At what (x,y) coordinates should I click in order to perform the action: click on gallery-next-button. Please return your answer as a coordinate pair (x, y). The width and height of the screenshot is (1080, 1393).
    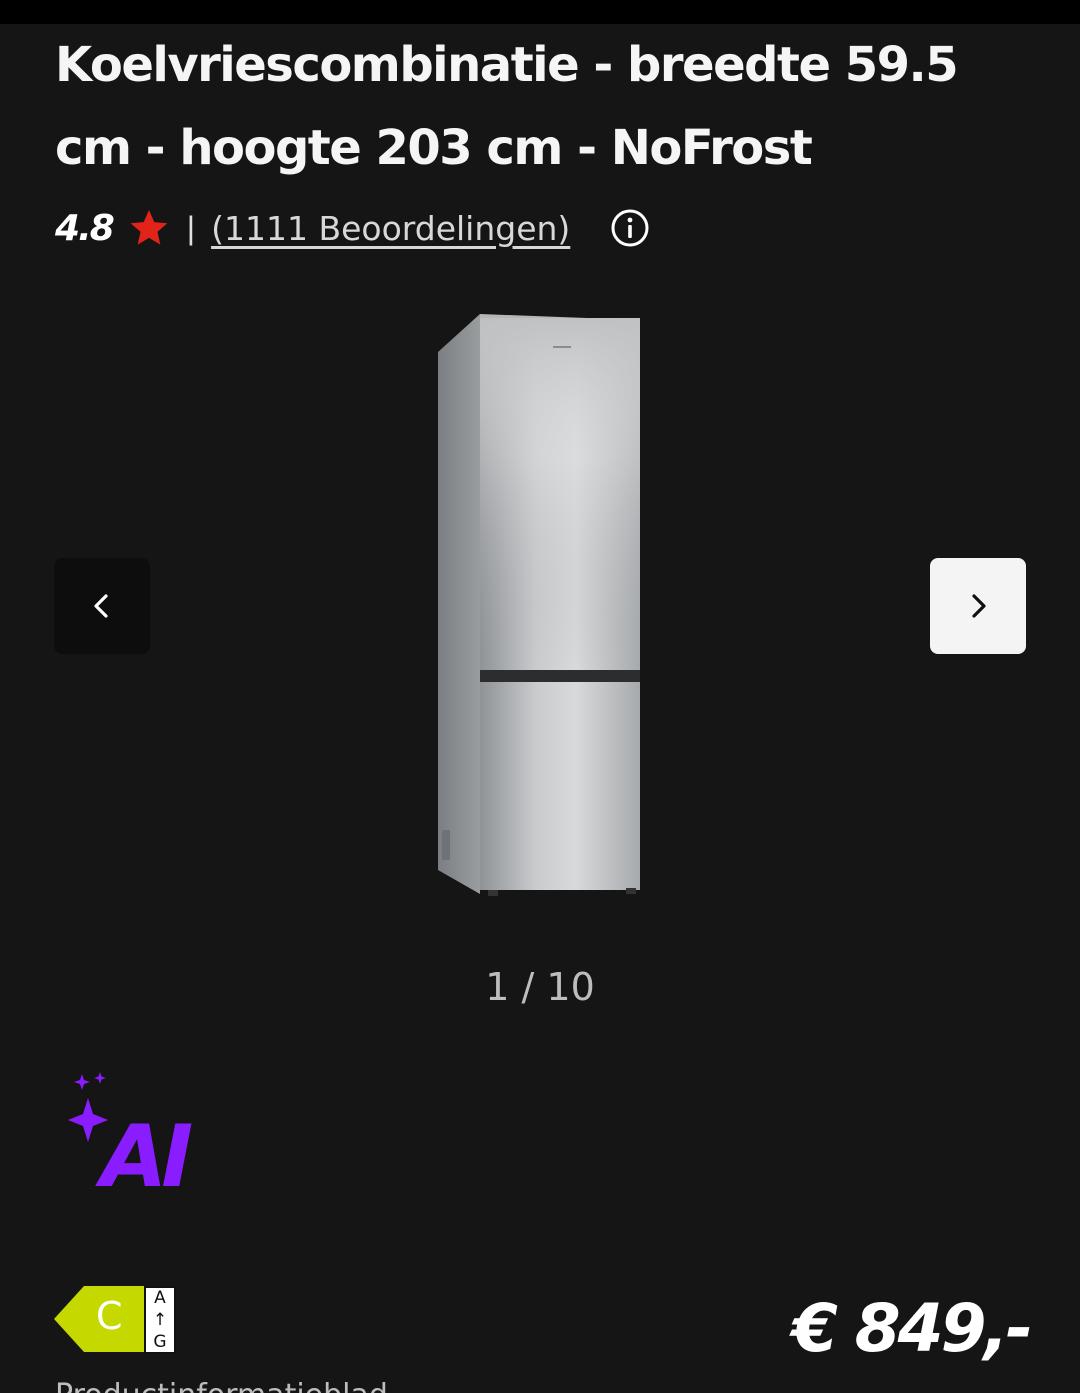
    Looking at the image, I should click on (978, 606).